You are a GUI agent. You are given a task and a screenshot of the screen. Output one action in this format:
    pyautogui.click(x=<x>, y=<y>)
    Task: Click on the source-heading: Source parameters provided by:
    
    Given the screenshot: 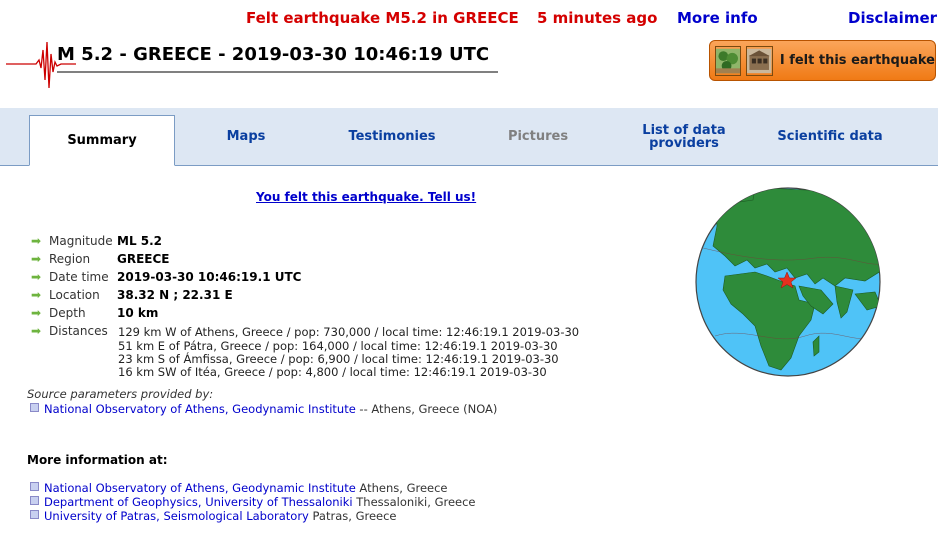 What is the action you would take?
    pyautogui.click(x=120, y=394)
    